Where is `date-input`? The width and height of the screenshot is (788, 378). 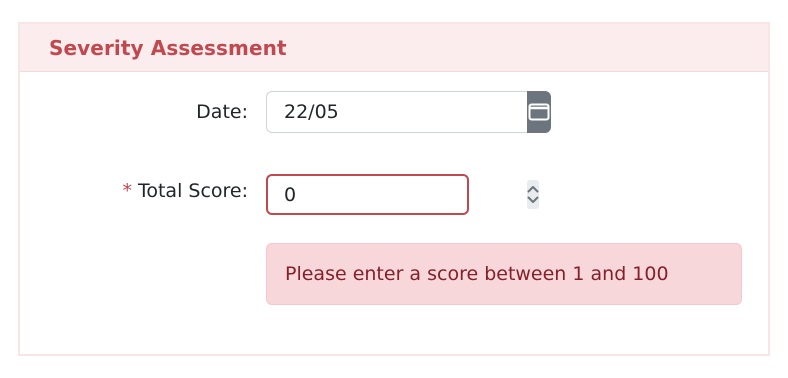
date-input is located at coordinates (396, 112).